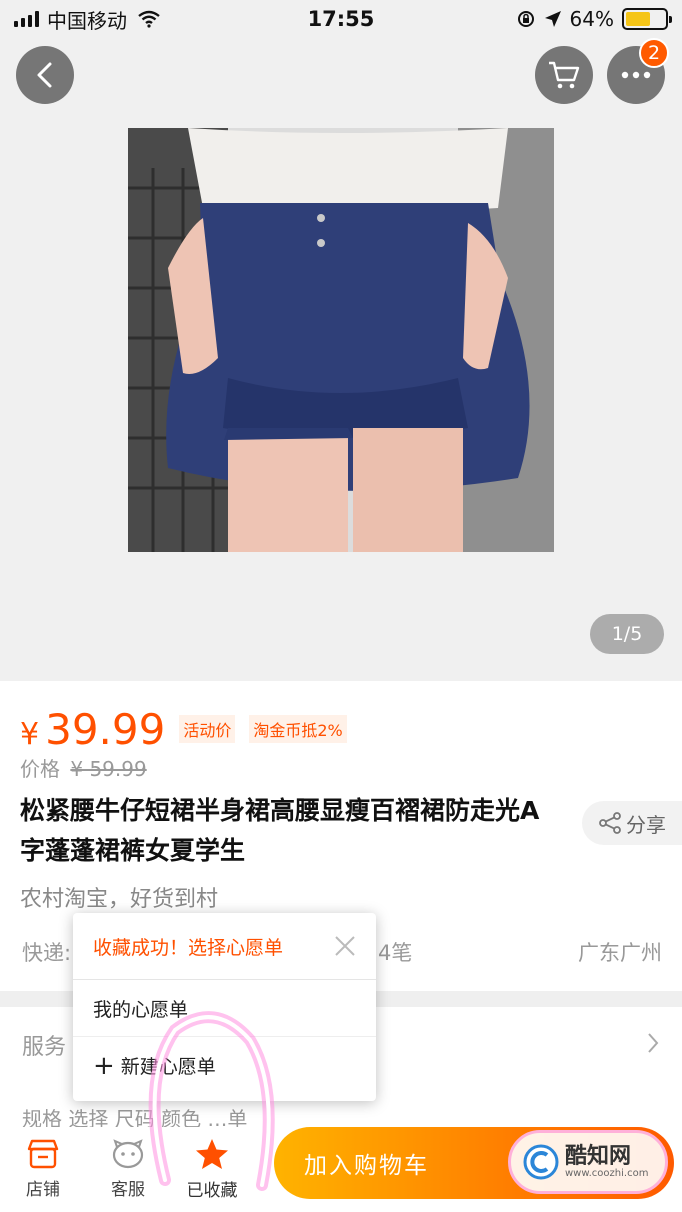  I want to click on chevron-left-icon, so click(44, 75).